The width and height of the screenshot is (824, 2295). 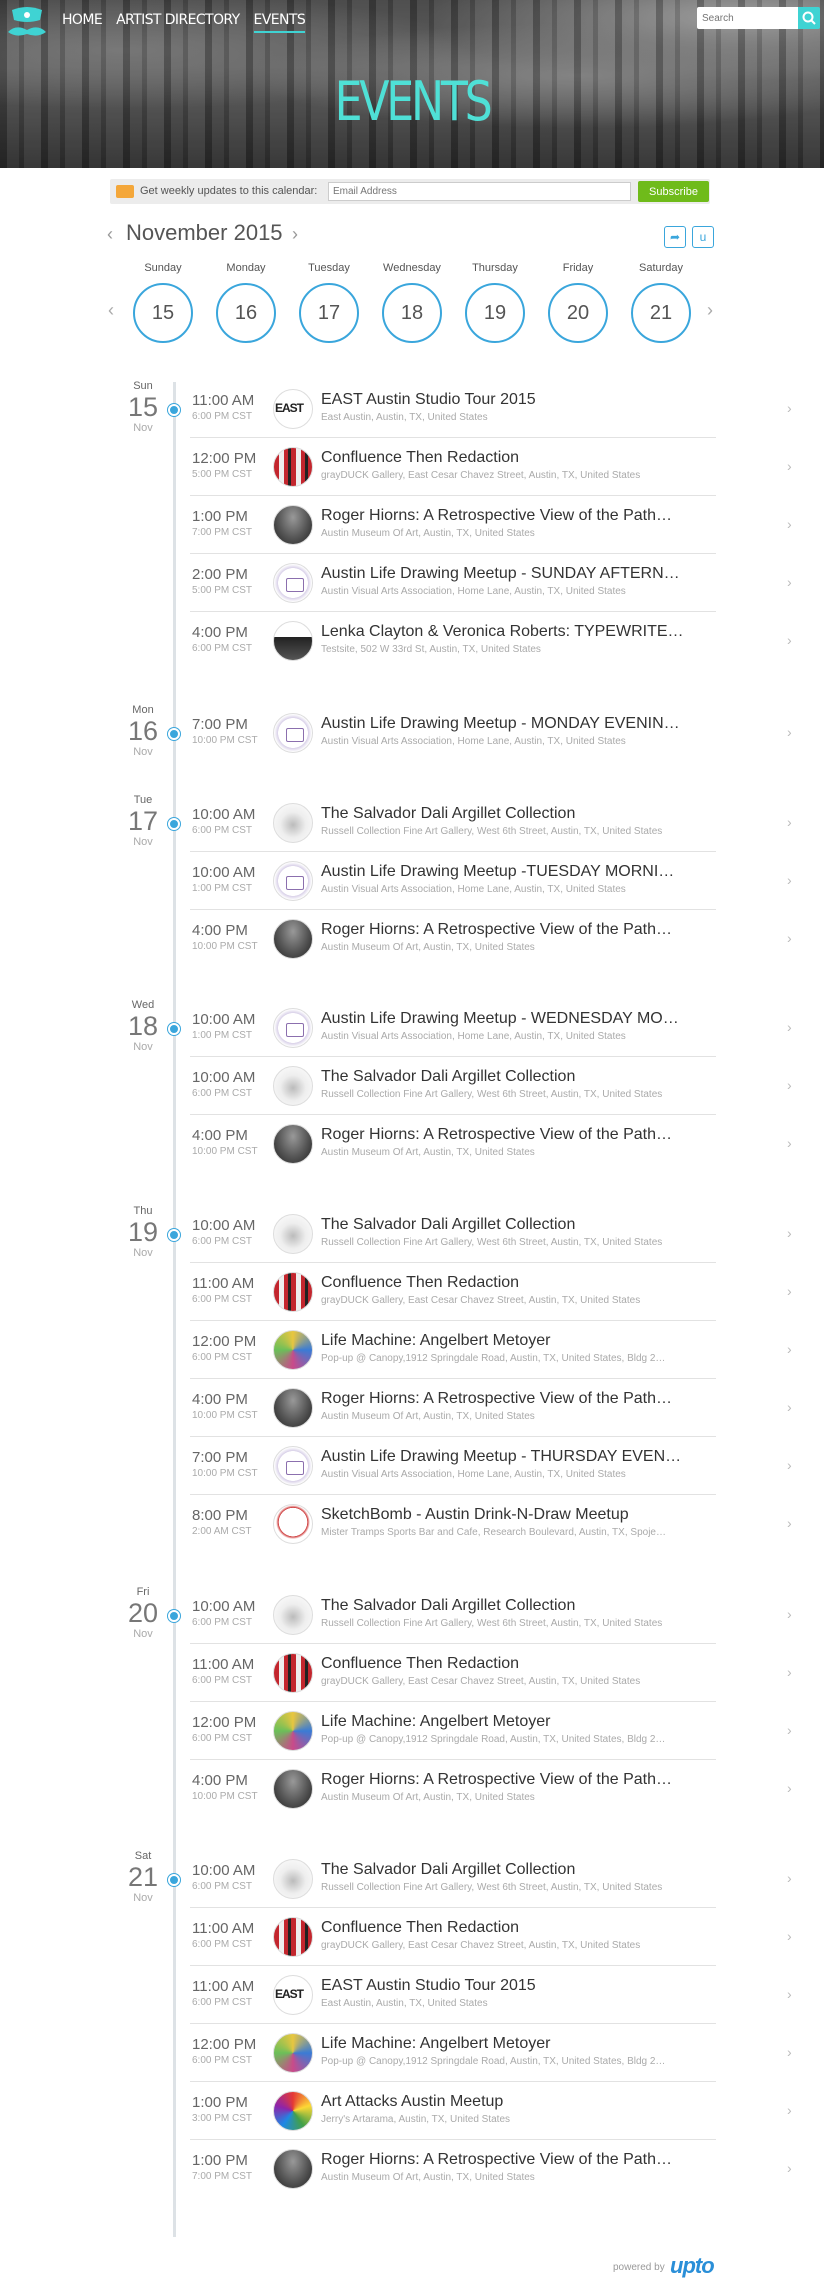 What do you see at coordinates (710, 310) in the screenshot?
I see `next-week-chevron-icon: ›` at bounding box center [710, 310].